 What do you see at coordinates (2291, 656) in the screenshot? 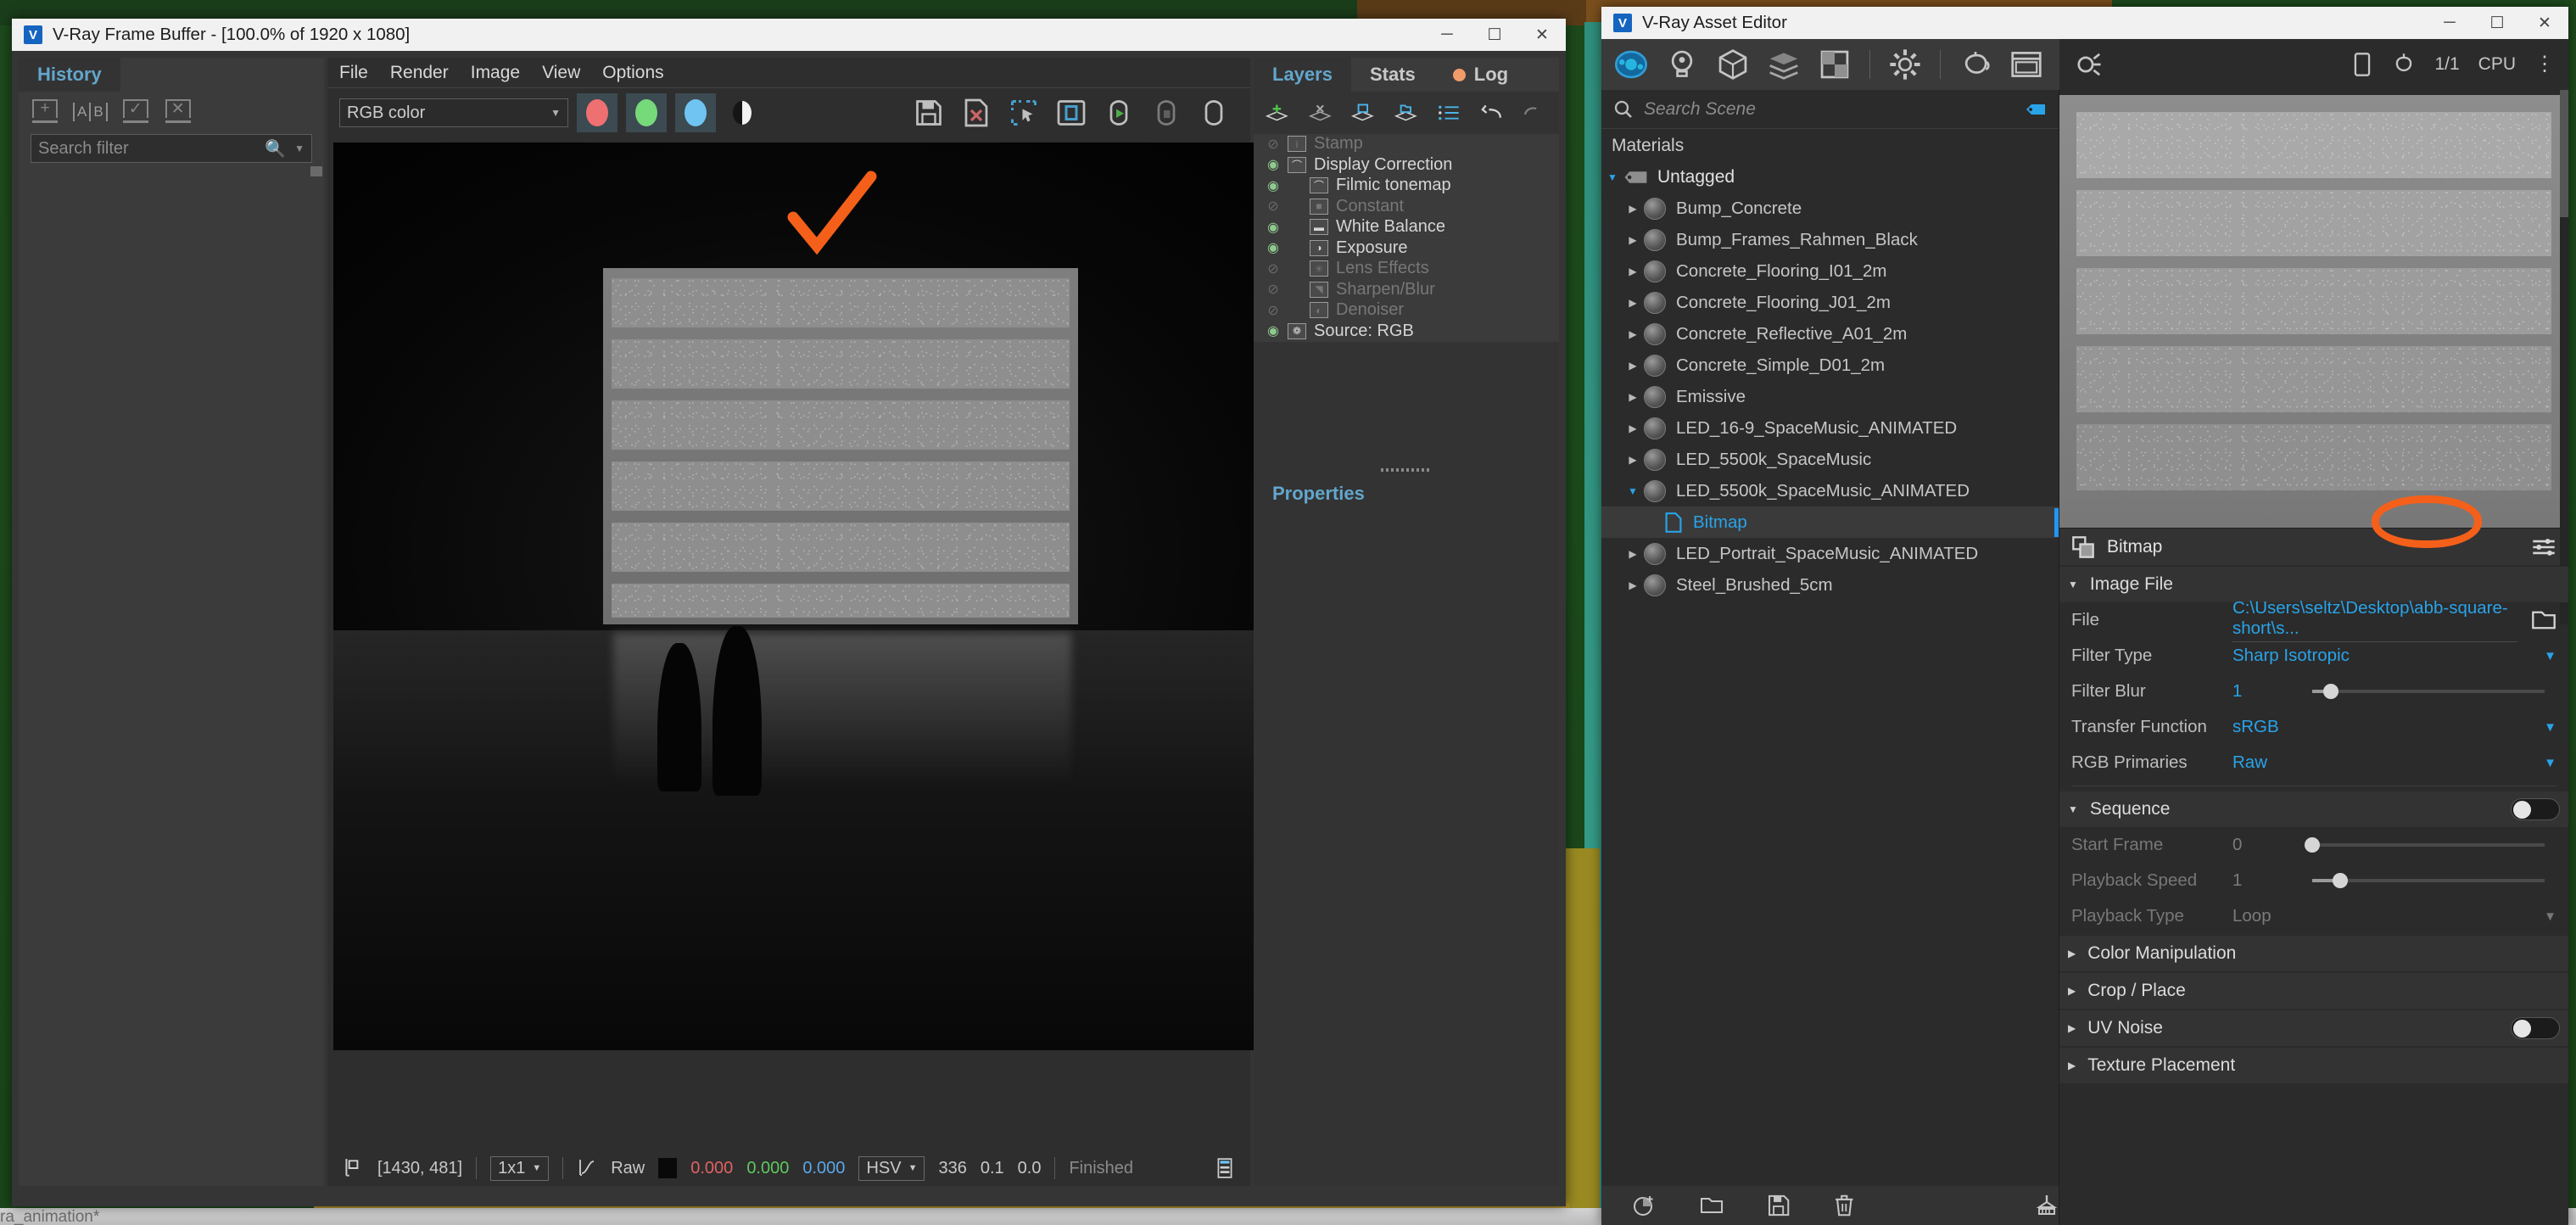
I see `property-value: Sharp Isotropic` at bounding box center [2291, 656].